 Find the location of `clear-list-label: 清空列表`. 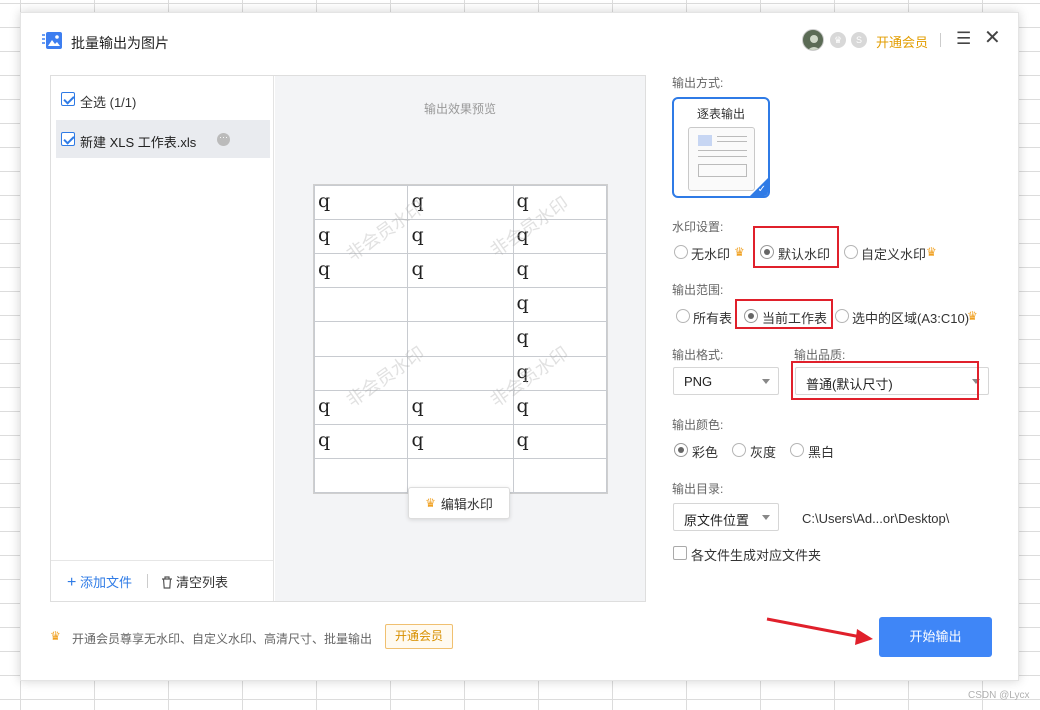

clear-list-label: 清空列表 is located at coordinates (202, 582).